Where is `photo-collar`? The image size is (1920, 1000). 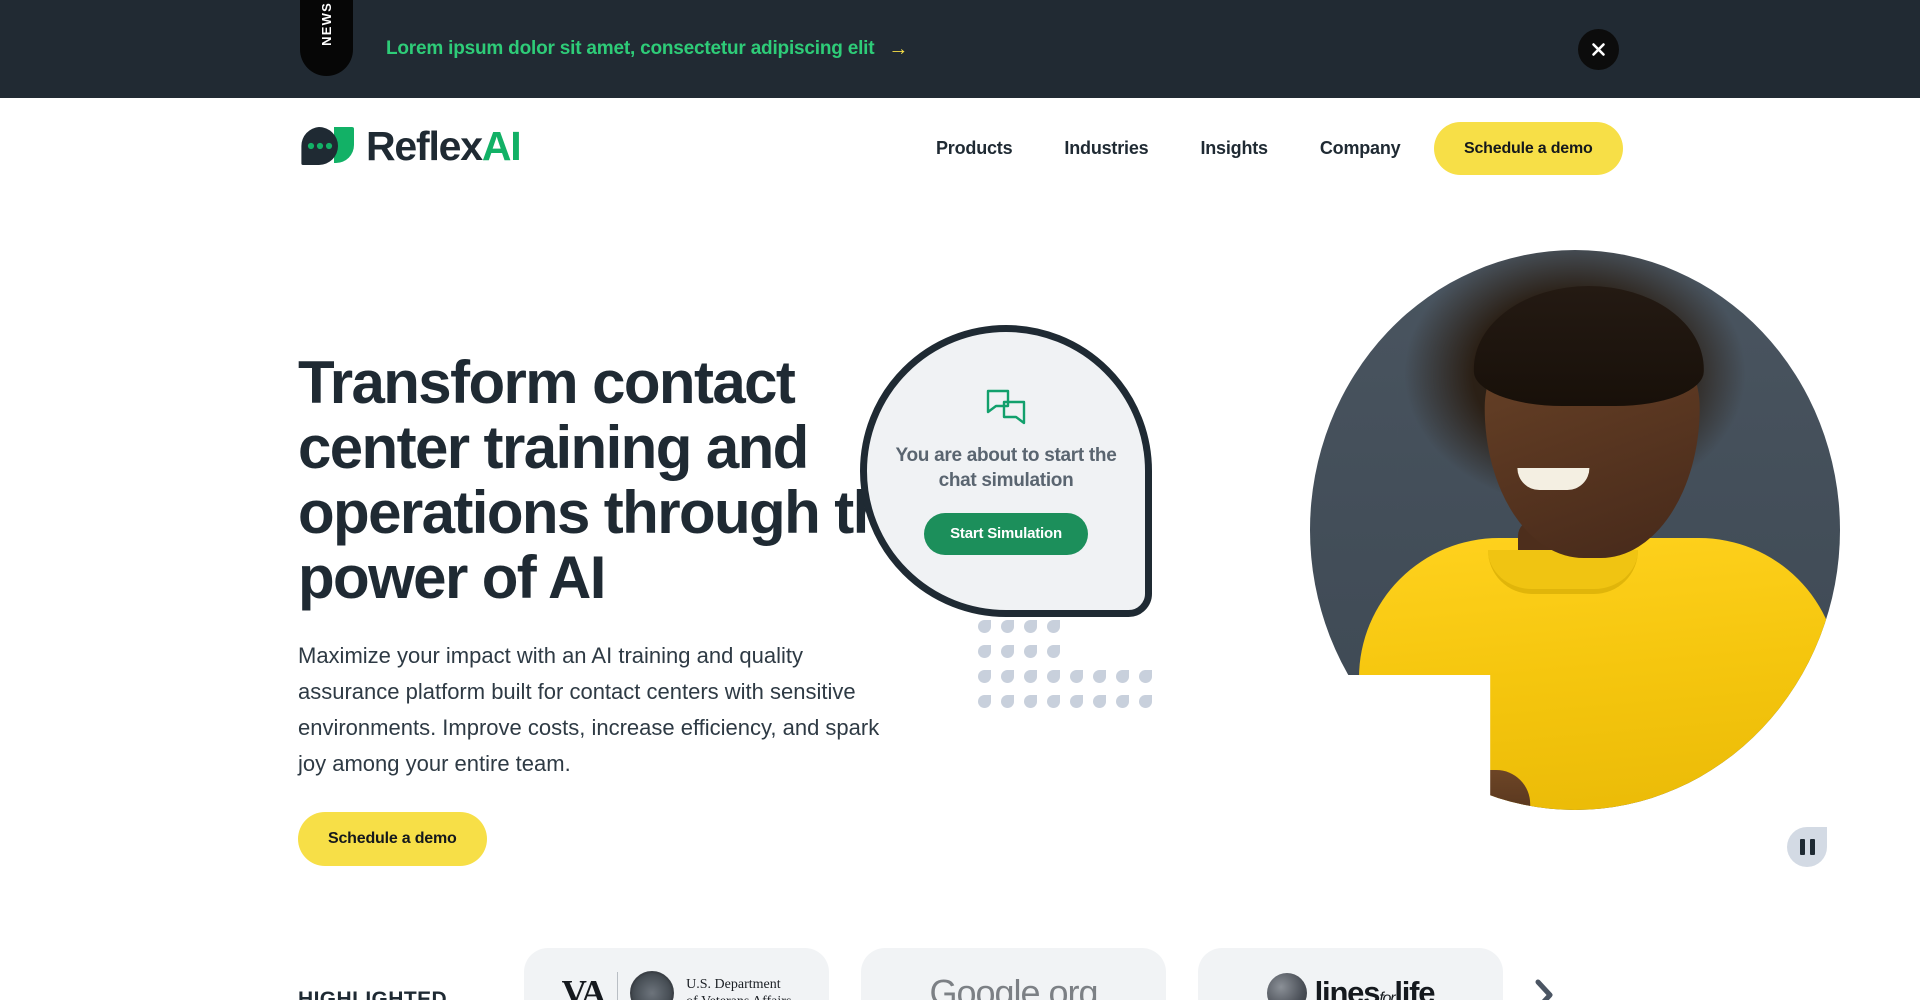 photo-collar is located at coordinates (1563, 572).